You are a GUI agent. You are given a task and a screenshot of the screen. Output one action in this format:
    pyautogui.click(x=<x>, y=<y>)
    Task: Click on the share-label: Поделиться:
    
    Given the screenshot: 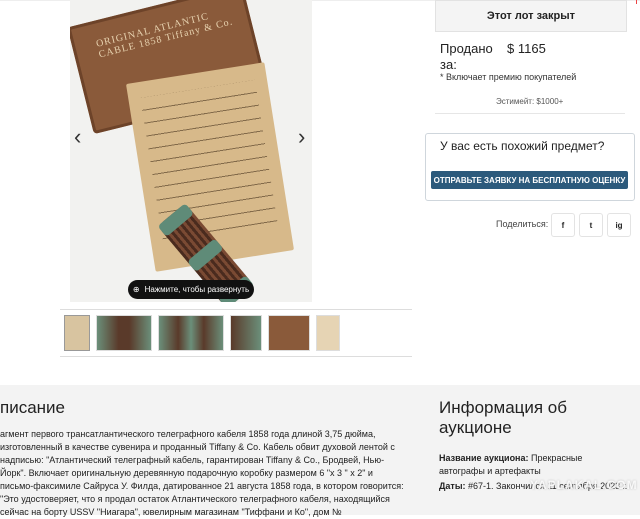 What is the action you would take?
    pyautogui.click(x=522, y=224)
    